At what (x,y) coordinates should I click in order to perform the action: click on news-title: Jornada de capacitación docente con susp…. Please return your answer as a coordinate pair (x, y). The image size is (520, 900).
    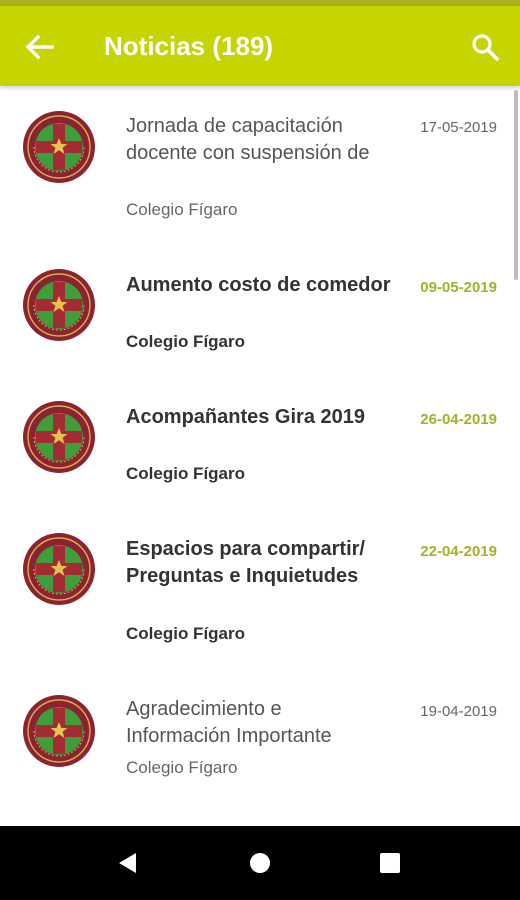
    Looking at the image, I should click on (248, 139).